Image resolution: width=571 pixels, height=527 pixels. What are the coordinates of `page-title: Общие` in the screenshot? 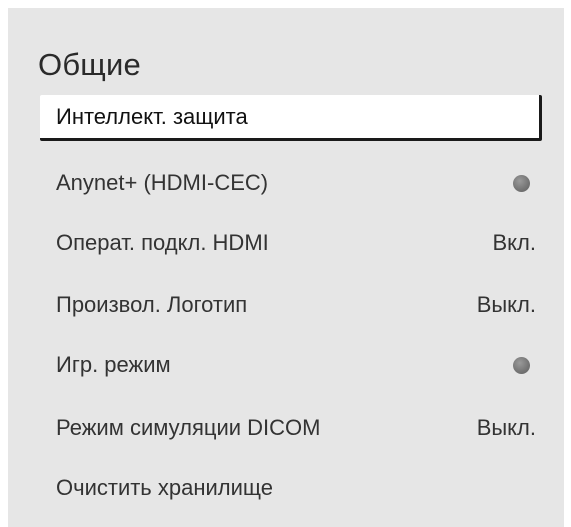 It's located at (89, 64).